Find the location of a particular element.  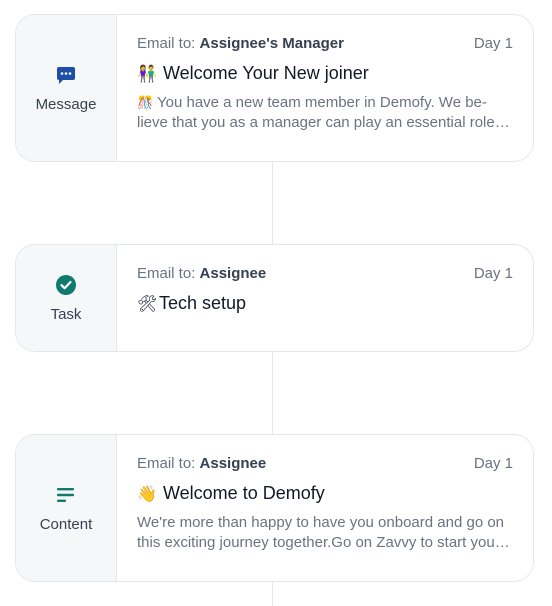

step-type-panel: Content is located at coordinates (66, 508).